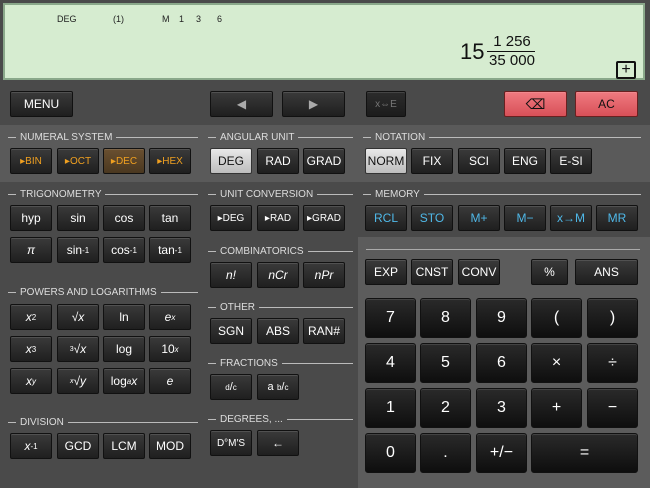  I want to click on abs-button: ABS, so click(278, 331).